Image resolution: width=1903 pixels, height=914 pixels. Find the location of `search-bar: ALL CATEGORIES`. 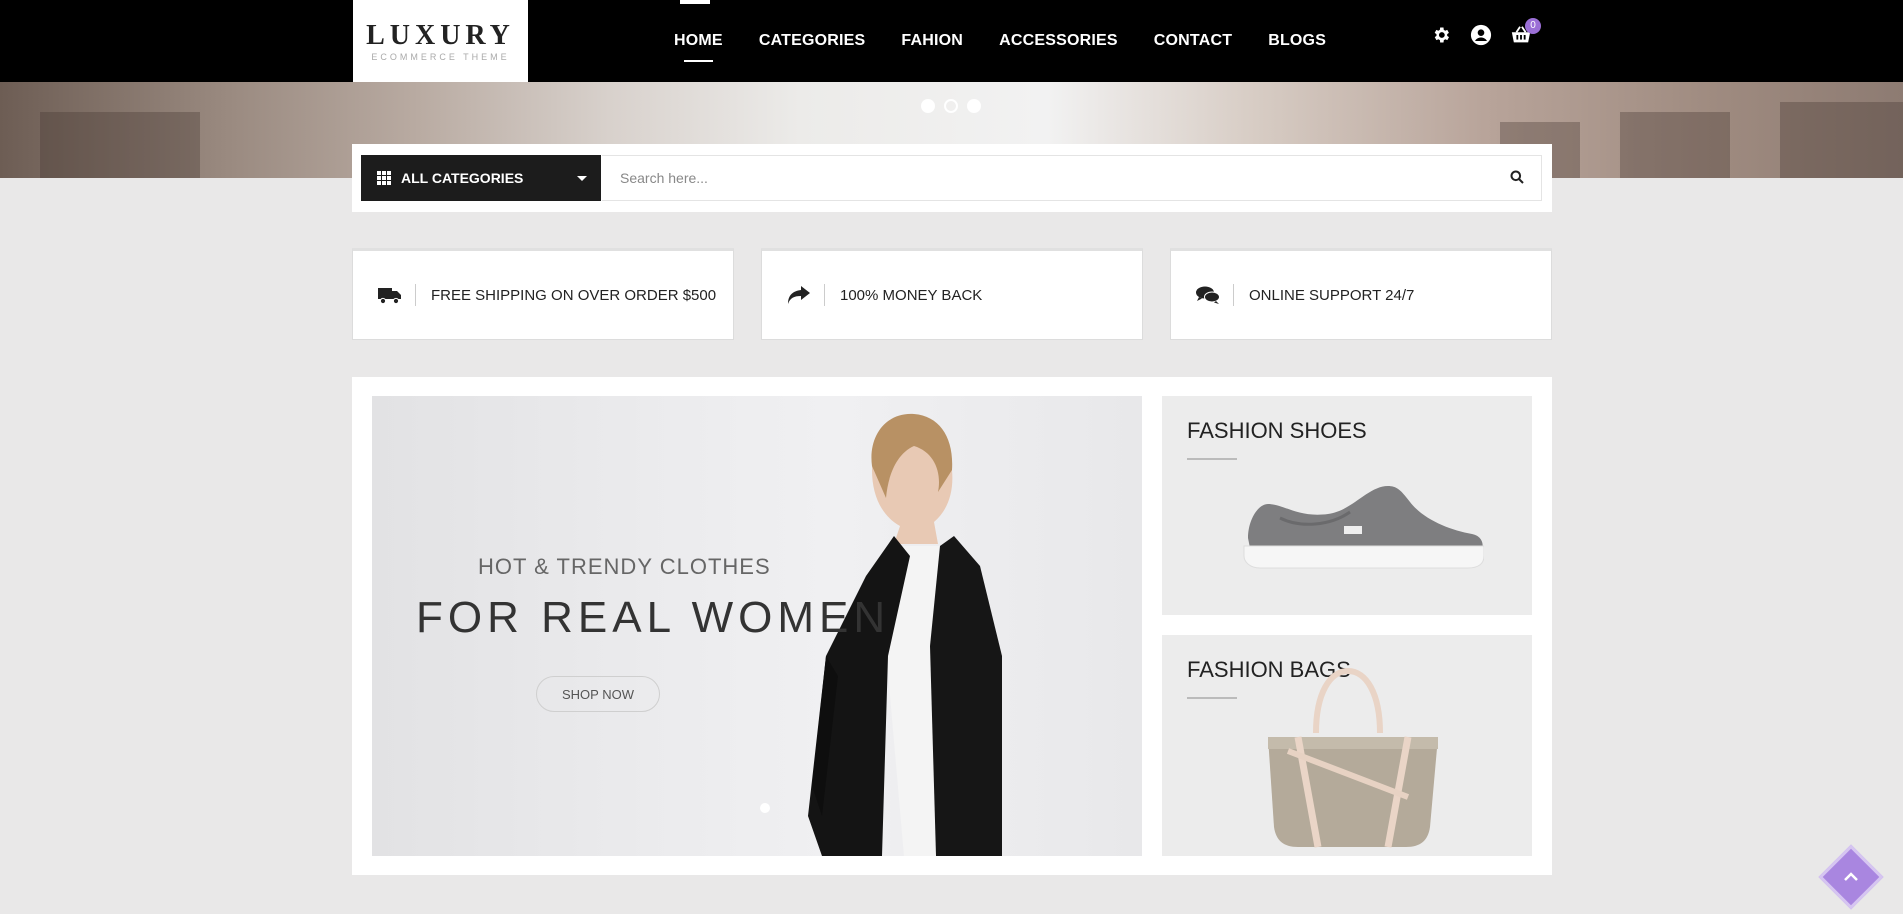

search-bar: ALL CATEGORIES is located at coordinates (952, 178).